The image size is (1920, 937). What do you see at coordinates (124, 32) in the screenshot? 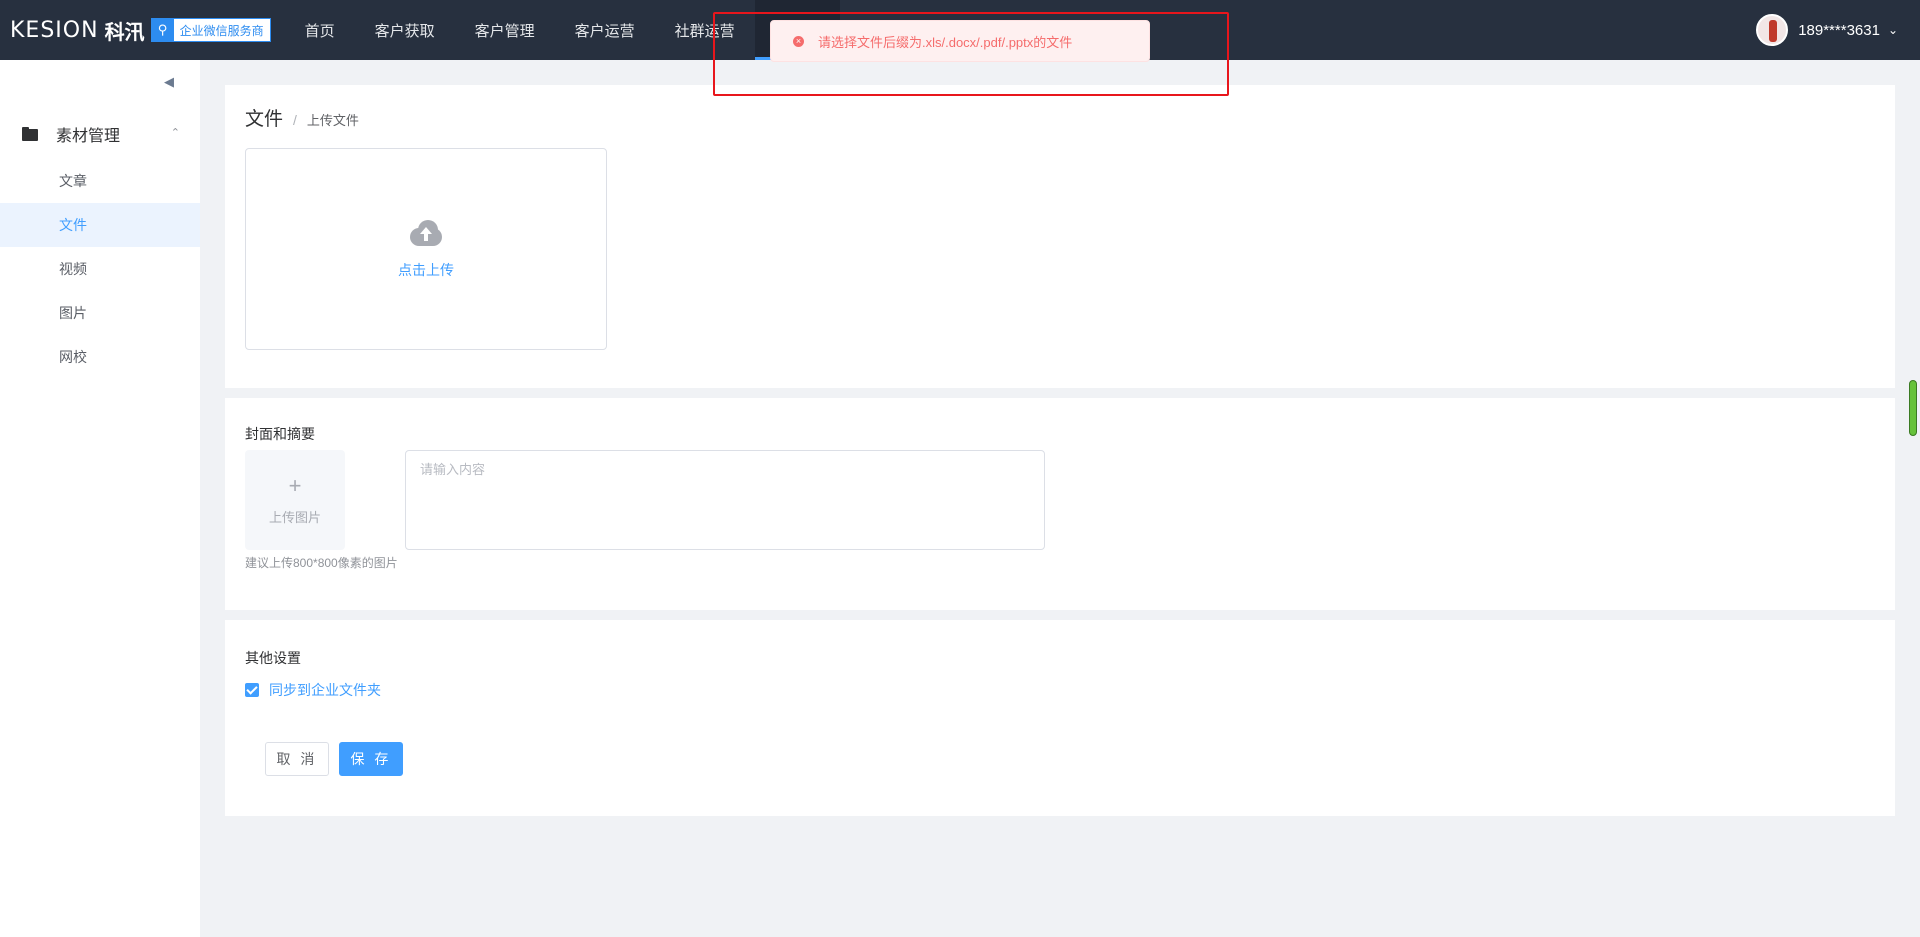
I see `logo-cn: 科汛` at bounding box center [124, 32].